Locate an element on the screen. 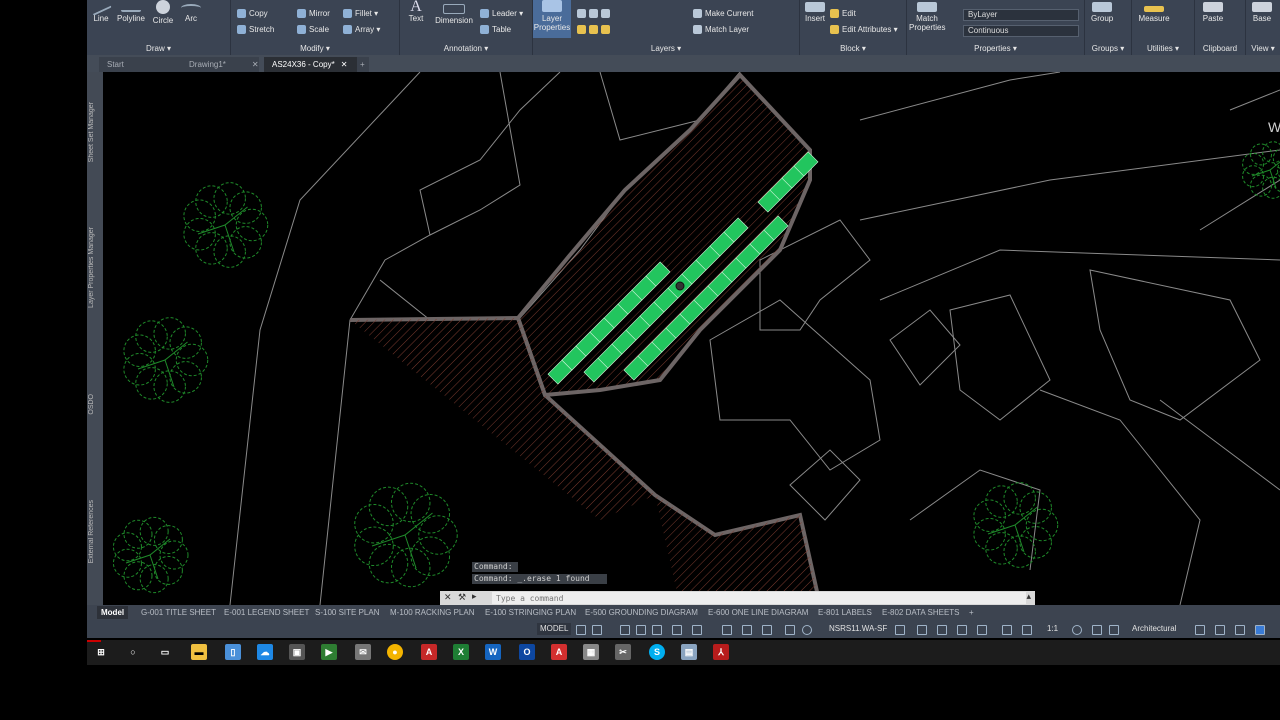 The height and width of the screenshot is (720, 1280). model-space-toggle: MODEL is located at coordinates (554, 629).